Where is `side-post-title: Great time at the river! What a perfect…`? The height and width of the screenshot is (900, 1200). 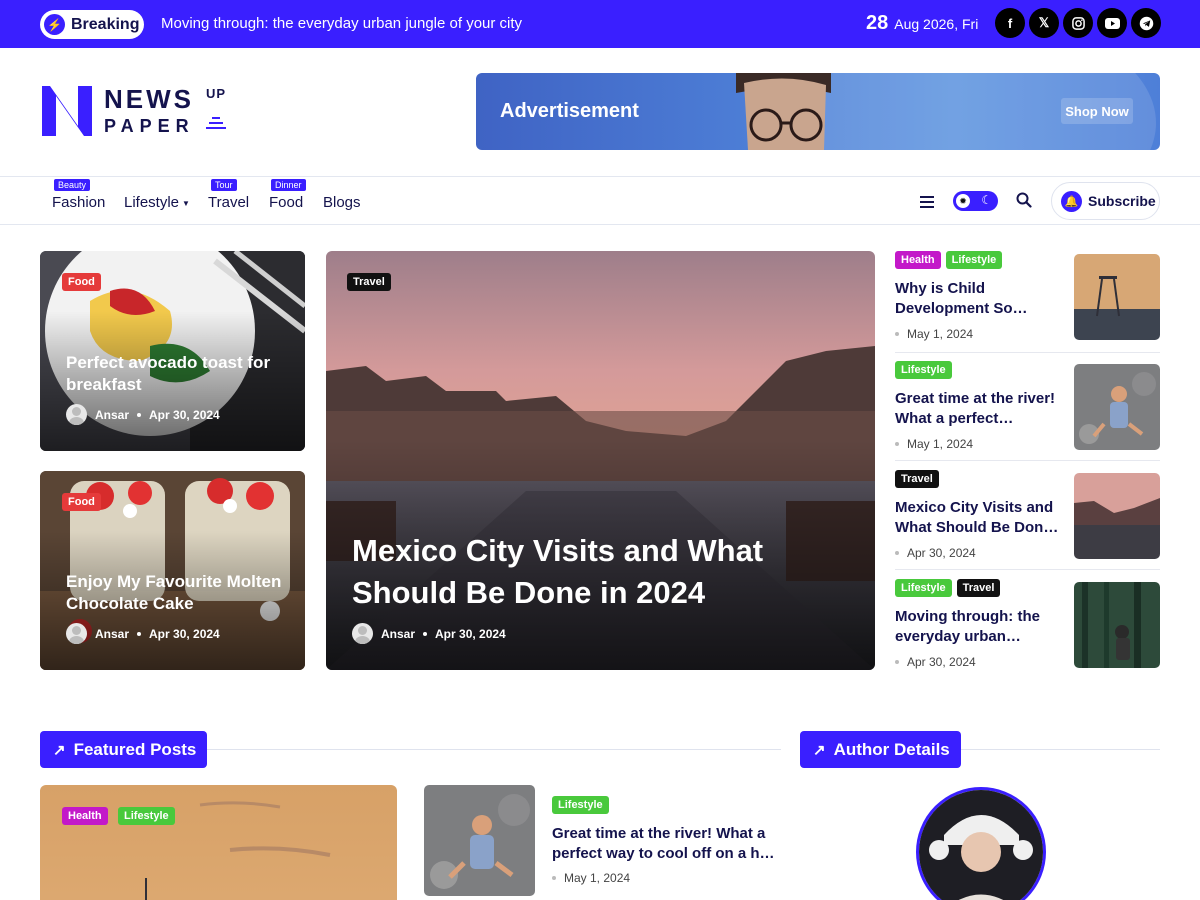
side-post-title: Great time at the river! What a perfect… is located at coordinates (977, 409).